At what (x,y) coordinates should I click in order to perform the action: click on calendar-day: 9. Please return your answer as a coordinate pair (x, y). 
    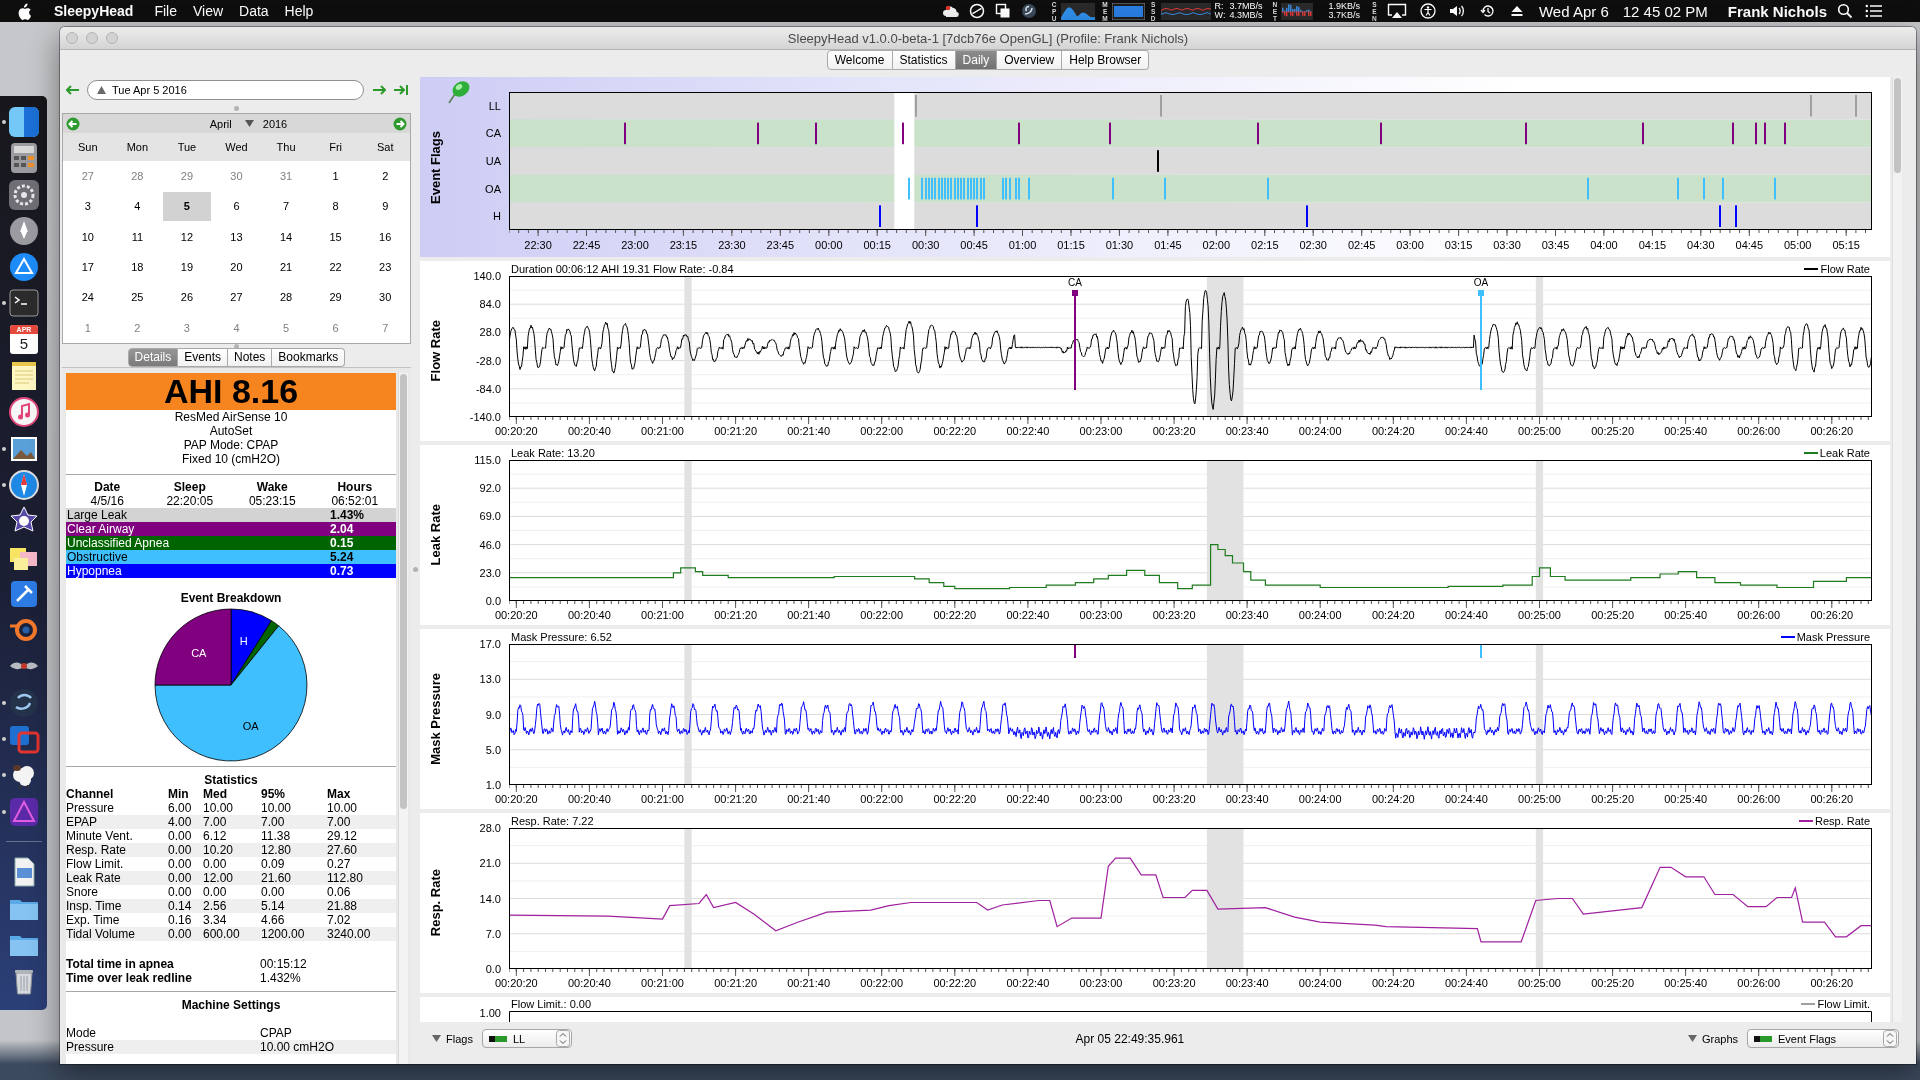
    Looking at the image, I should click on (385, 206).